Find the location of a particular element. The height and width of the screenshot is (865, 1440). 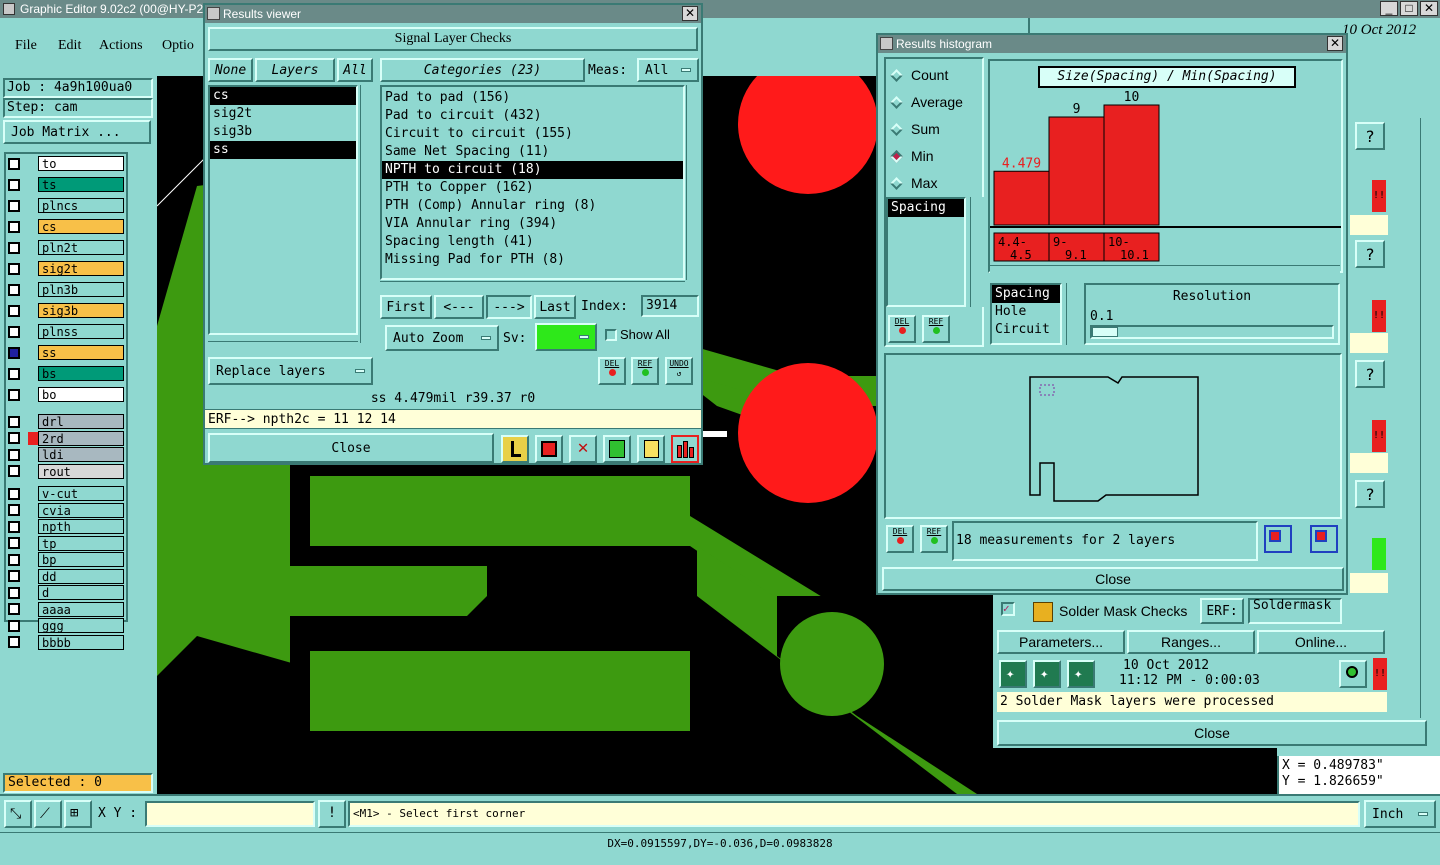

menu-actions: Actions is located at coordinates (121, 46).